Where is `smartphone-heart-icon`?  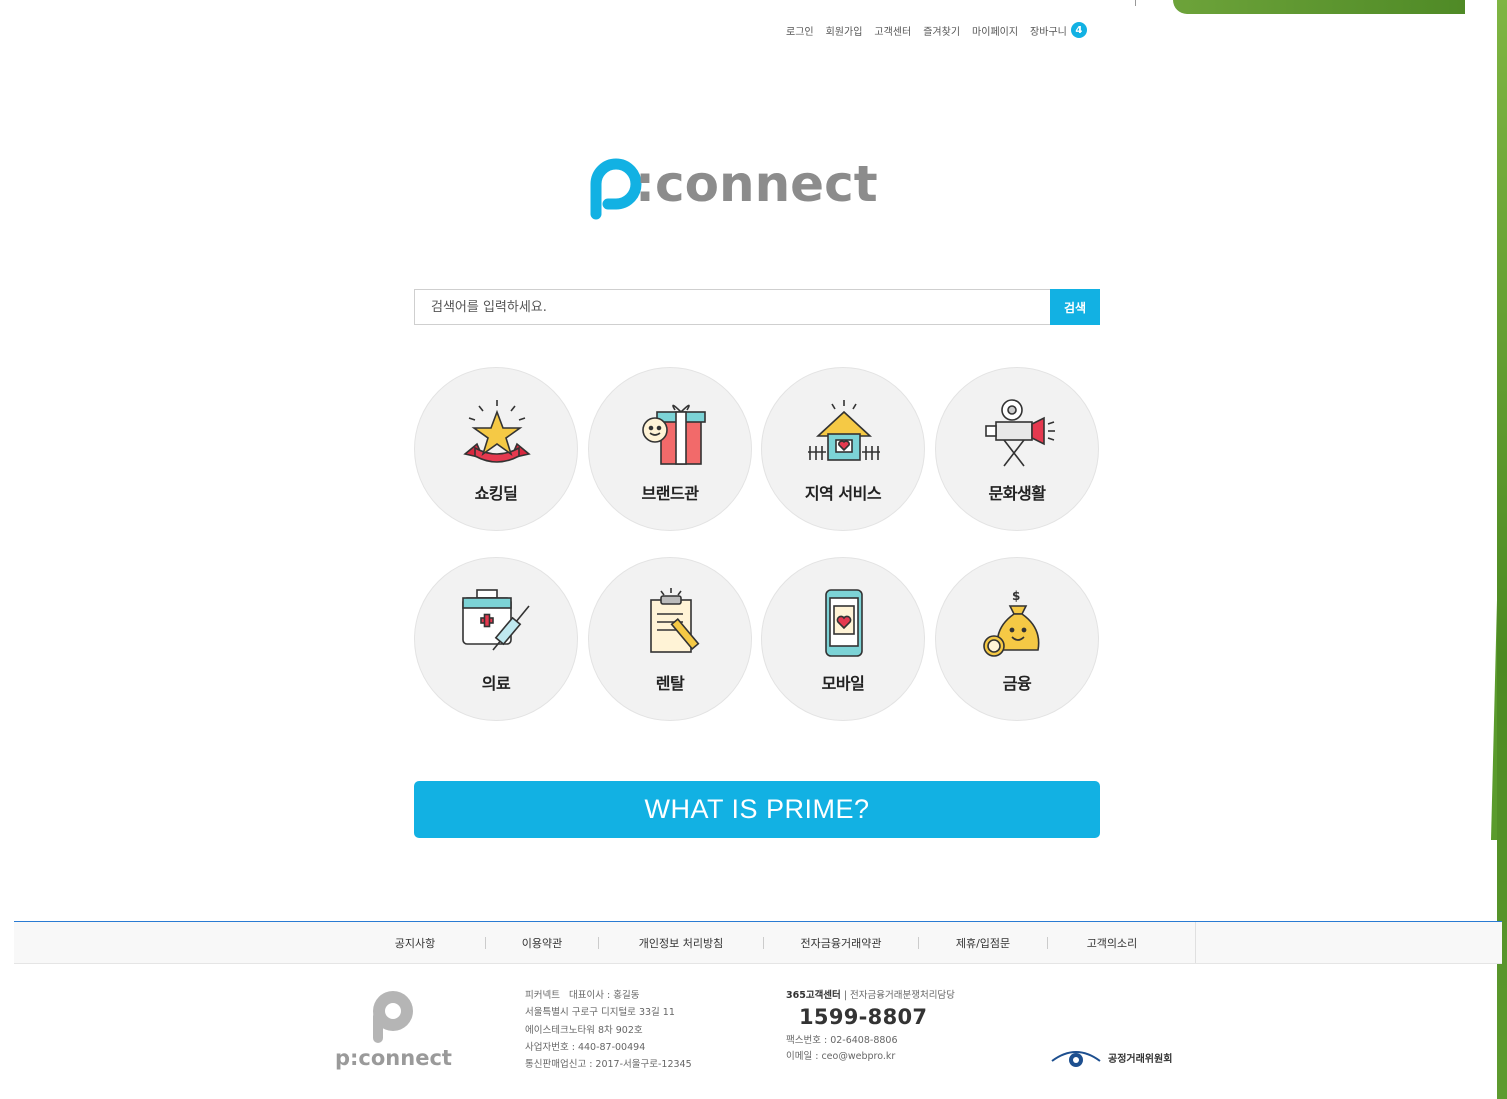 smartphone-heart-icon is located at coordinates (844, 623).